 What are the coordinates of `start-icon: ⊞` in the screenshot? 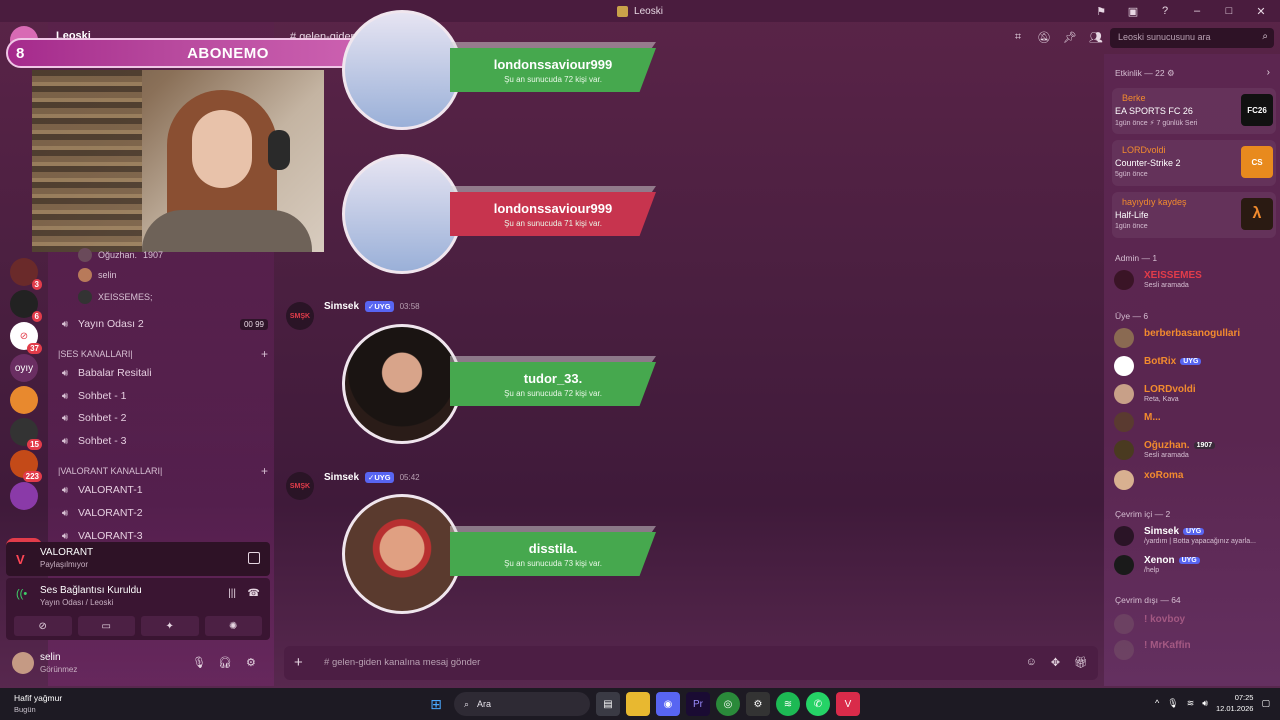 It's located at (436, 704).